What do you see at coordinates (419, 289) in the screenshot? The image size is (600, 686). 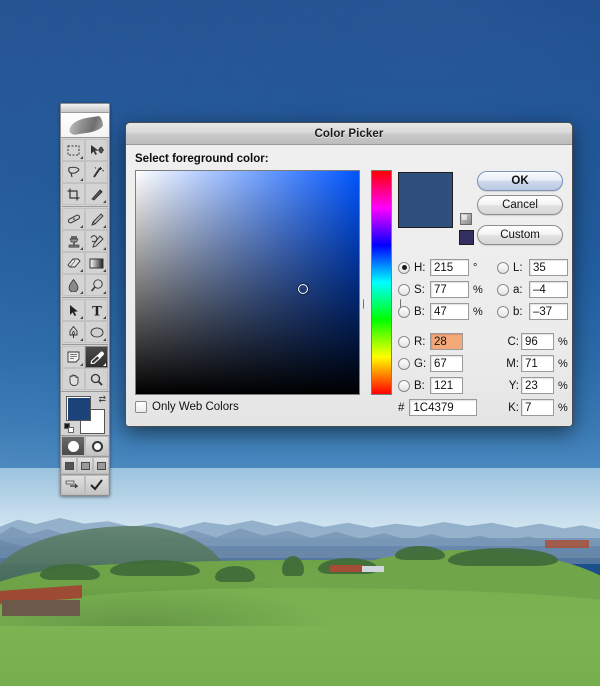 I see `label-saturation: S:` at bounding box center [419, 289].